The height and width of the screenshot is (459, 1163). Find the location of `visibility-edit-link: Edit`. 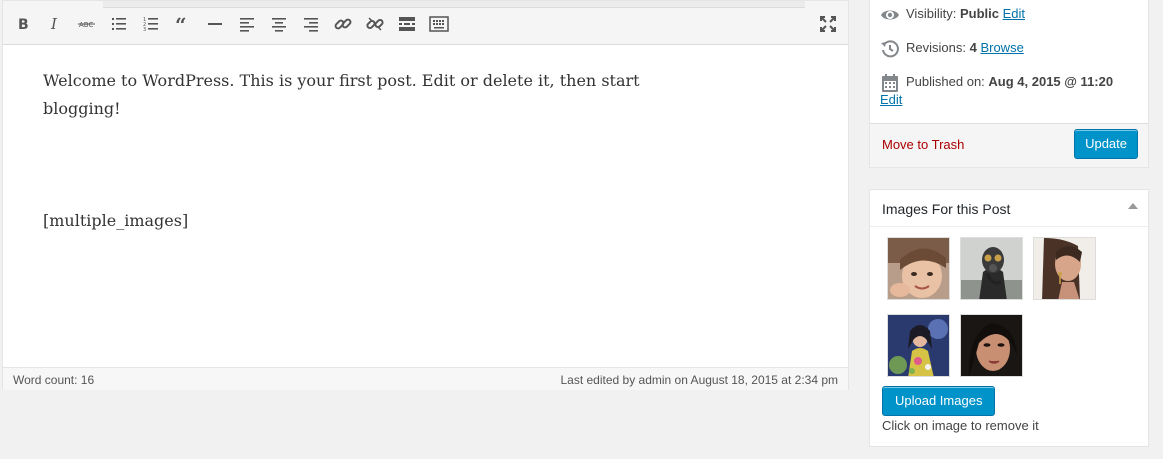

visibility-edit-link: Edit is located at coordinates (1014, 13).